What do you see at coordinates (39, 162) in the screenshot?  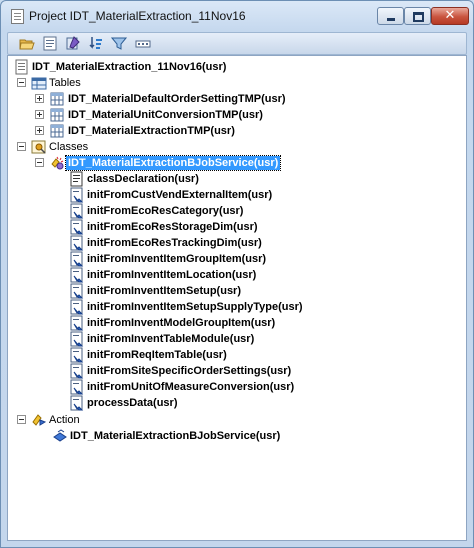 I see `collapse-class-toggle` at bounding box center [39, 162].